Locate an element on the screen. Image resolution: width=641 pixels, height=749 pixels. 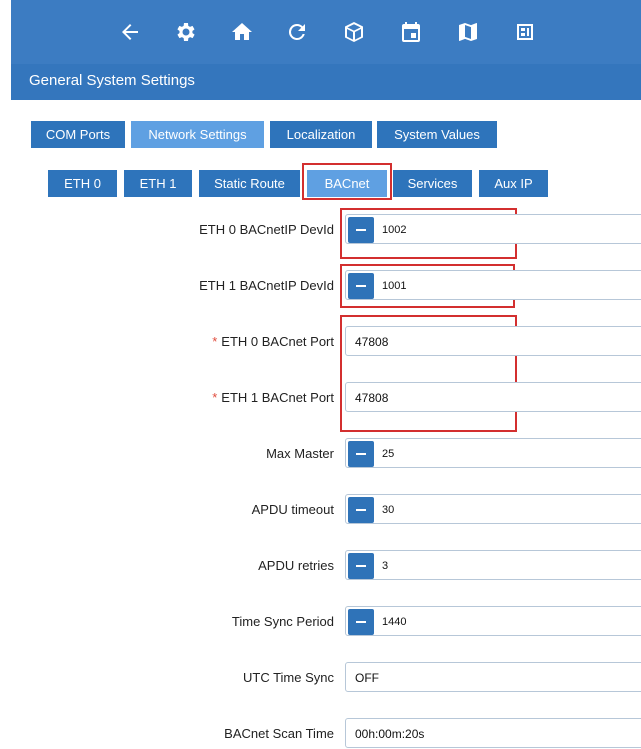
eth0-devid-label: ETH 0 BACnetIP DevId is located at coordinates (266, 229).